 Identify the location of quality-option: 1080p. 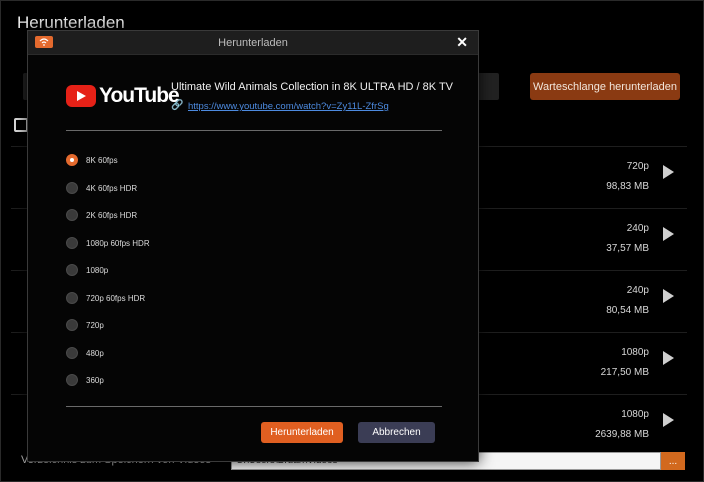
(87, 270).